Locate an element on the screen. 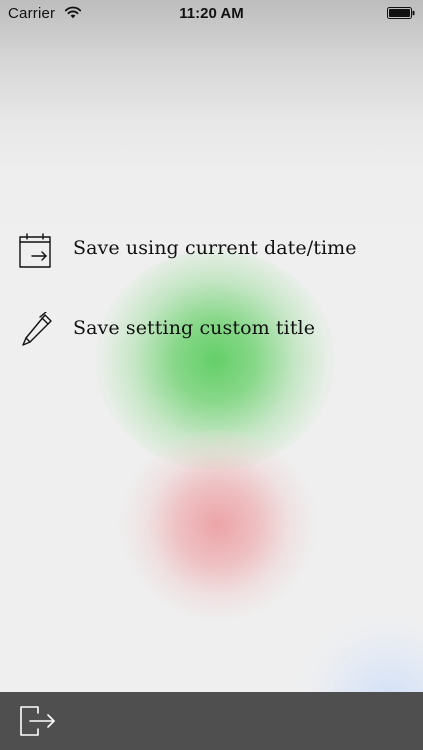  save-custom-title-button: Save setting custom title is located at coordinates (211, 330).